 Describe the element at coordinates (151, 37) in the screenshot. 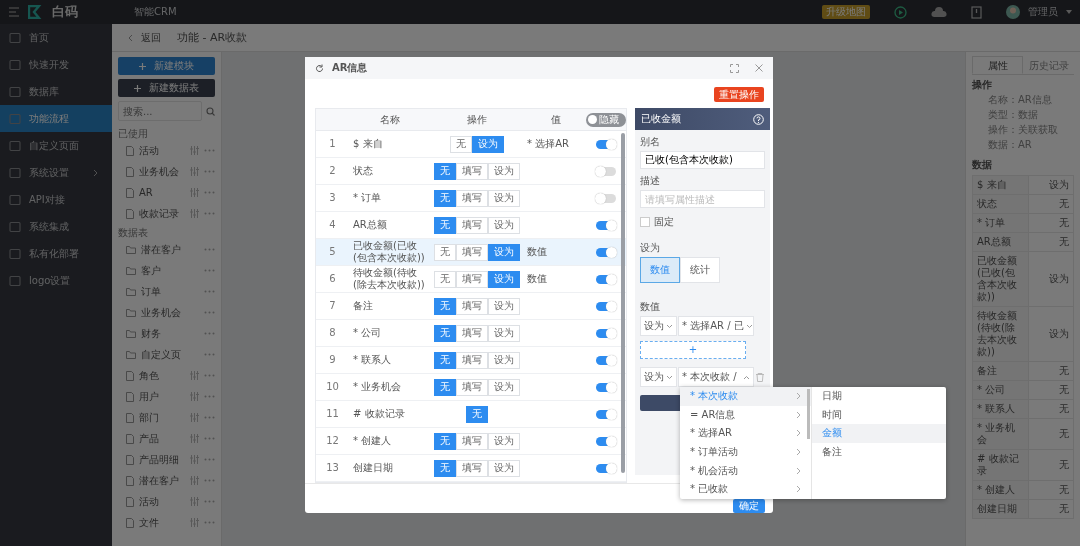

I see `back-link: 返回` at that location.